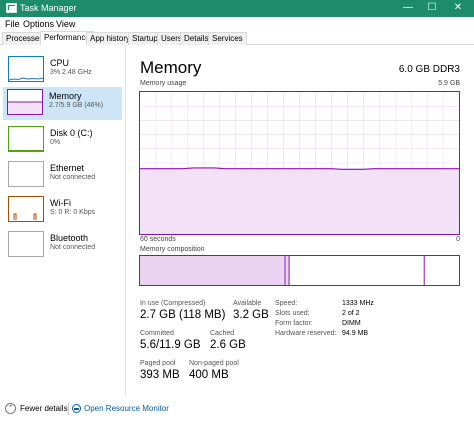 This screenshot has width=474, height=424. What do you see at coordinates (12, 24) in the screenshot?
I see `menu-file: File` at bounding box center [12, 24].